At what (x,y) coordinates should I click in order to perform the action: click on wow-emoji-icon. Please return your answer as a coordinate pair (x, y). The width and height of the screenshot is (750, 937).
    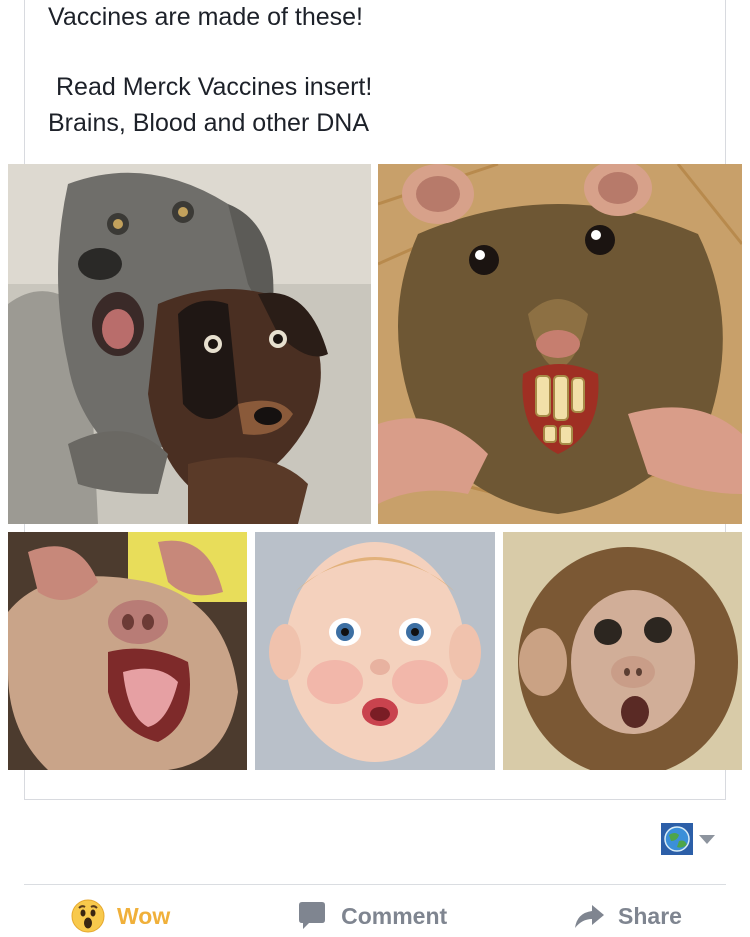
    Looking at the image, I should click on (88, 916).